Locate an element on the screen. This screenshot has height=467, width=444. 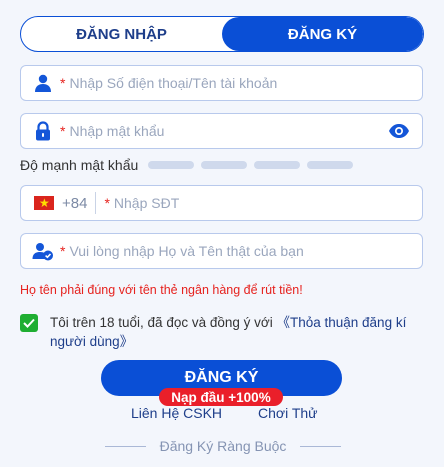
user-verified-icon is located at coordinates (43, 251).